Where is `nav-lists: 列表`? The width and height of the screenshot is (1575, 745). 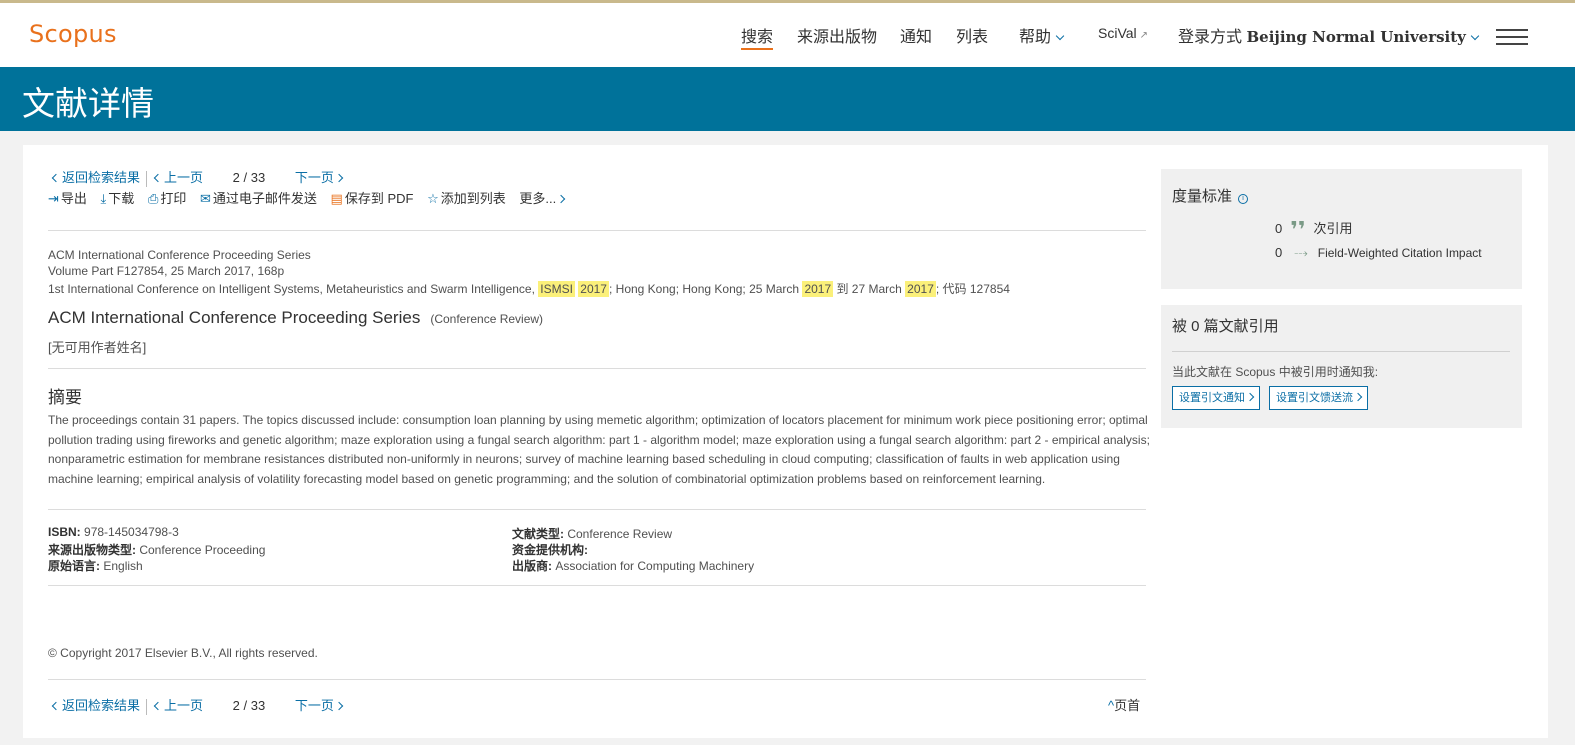 nav-lists: 列表 is located at coordinates (972, 35).